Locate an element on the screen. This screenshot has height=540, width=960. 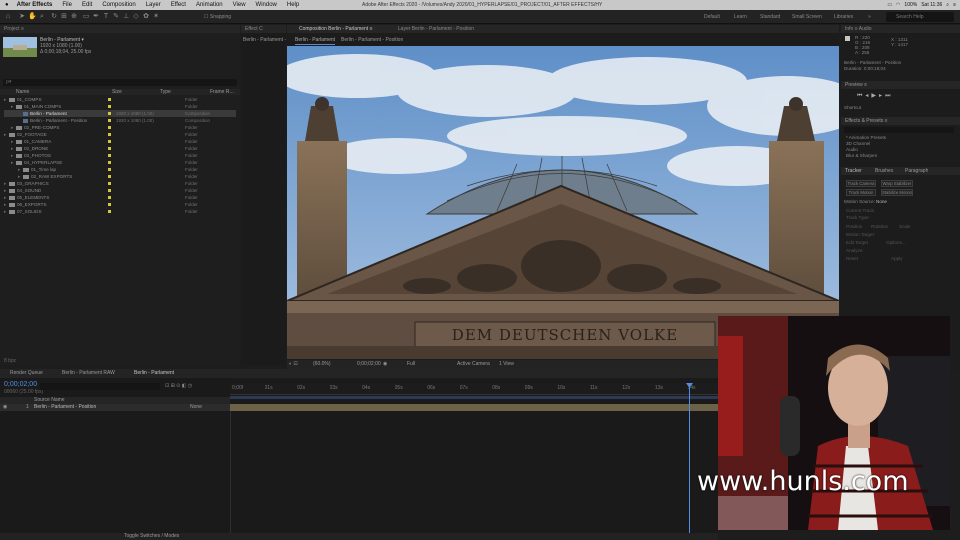
tab-layer: Layer Berlin - Parlament - Position is located at coordinates (436, 29).